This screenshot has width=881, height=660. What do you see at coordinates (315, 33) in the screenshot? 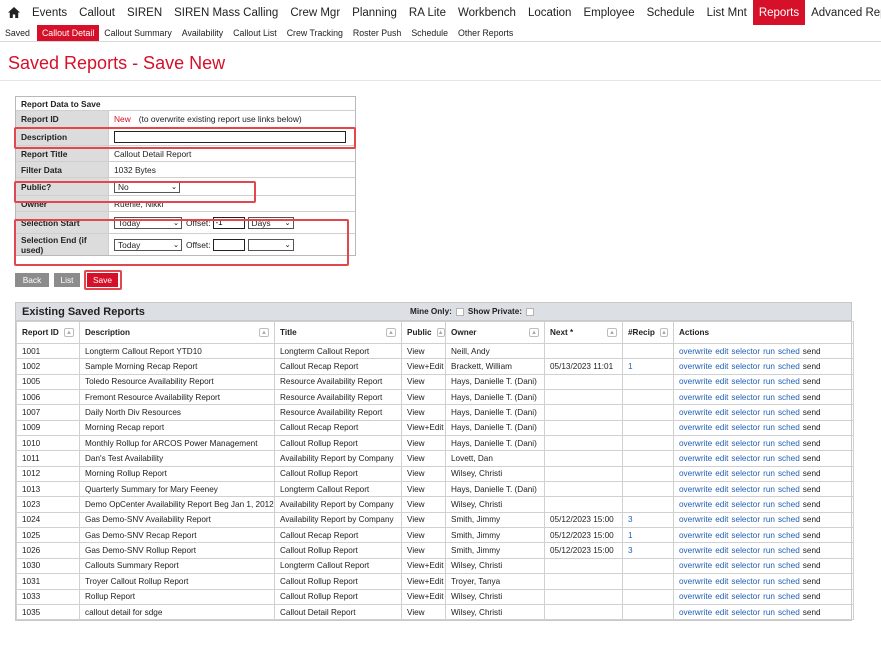
I see `subnav-item-crew-tracking: Crew Tracking` at bounding box center [315, 33].